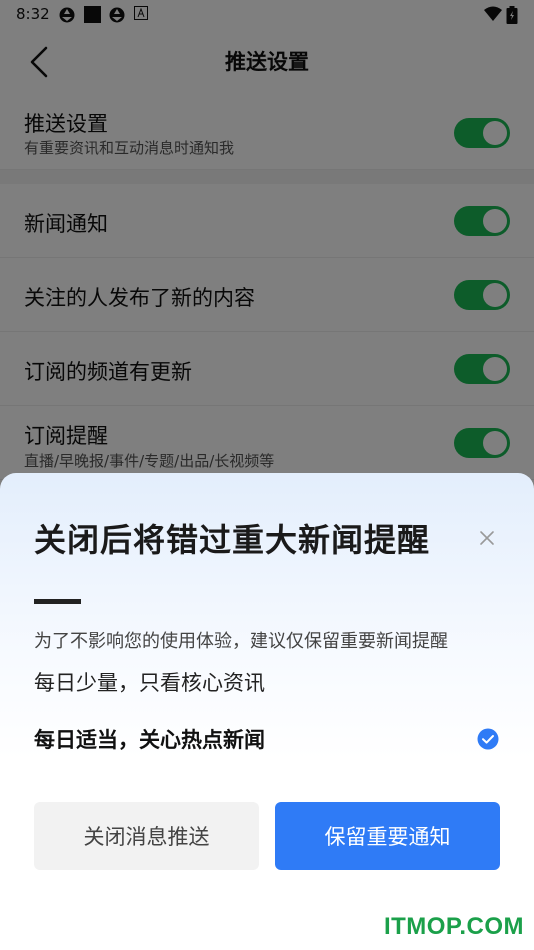 Image resolution: width=534 pixels, height=950 pixels. I want to click on sheet-hint: 为了不影响您的使用体验，建议仅保留重要新闻提醒, so click(241, 641).